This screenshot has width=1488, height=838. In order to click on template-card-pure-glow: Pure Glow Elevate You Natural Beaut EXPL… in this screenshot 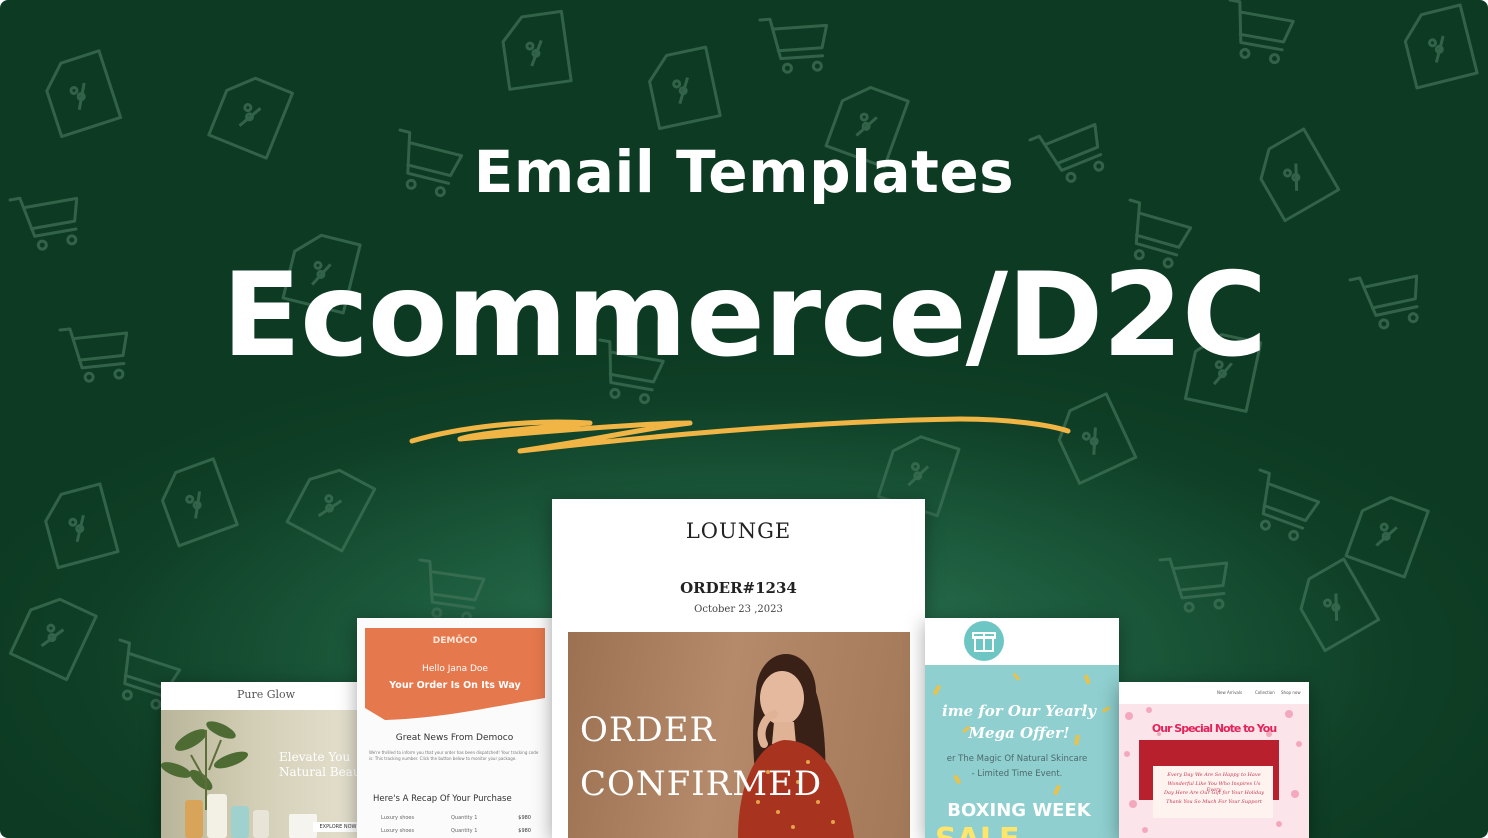, I will do `click(266, 760)`.